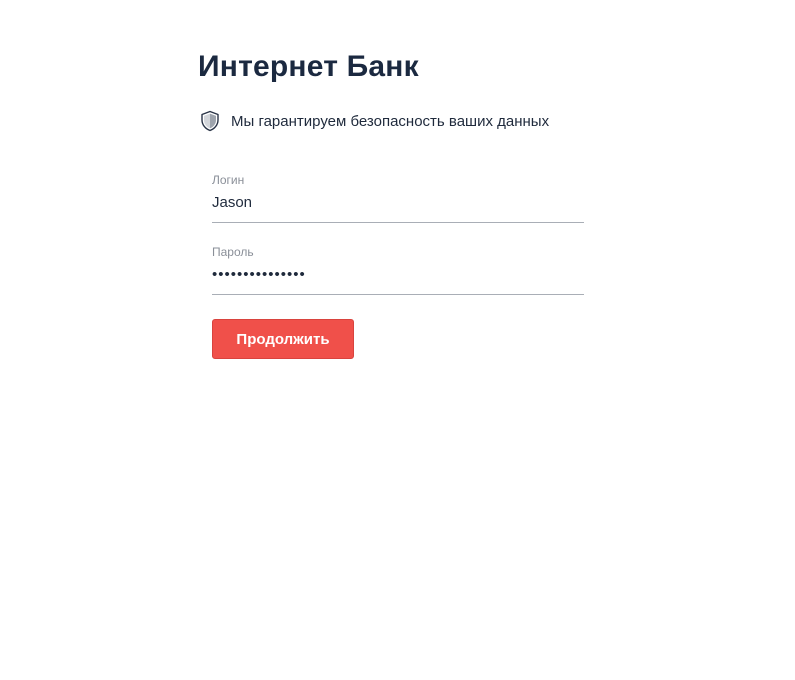 This screenshot has width=795, height=680. What do you see at coordinates (398, 202) in the screenshot?
I see `login-input: Jason` at bounding box center [398, 202].